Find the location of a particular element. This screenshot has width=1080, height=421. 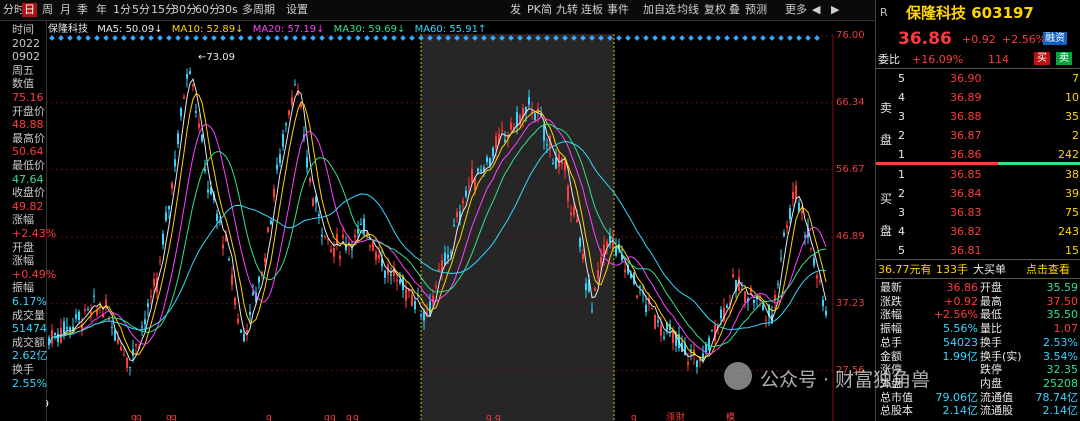

toolbar-button: 预测 is located at coordinates (756, 10).